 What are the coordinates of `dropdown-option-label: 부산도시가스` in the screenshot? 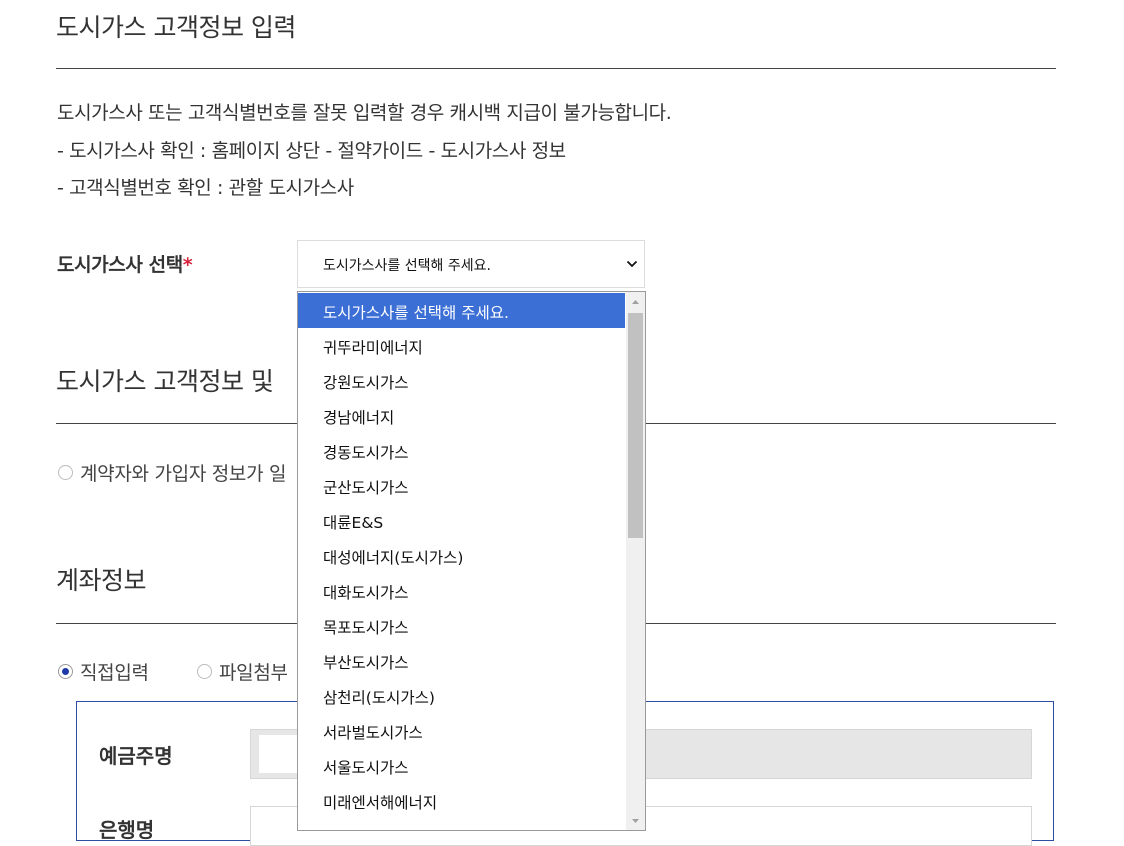 It's located at (366, 663).